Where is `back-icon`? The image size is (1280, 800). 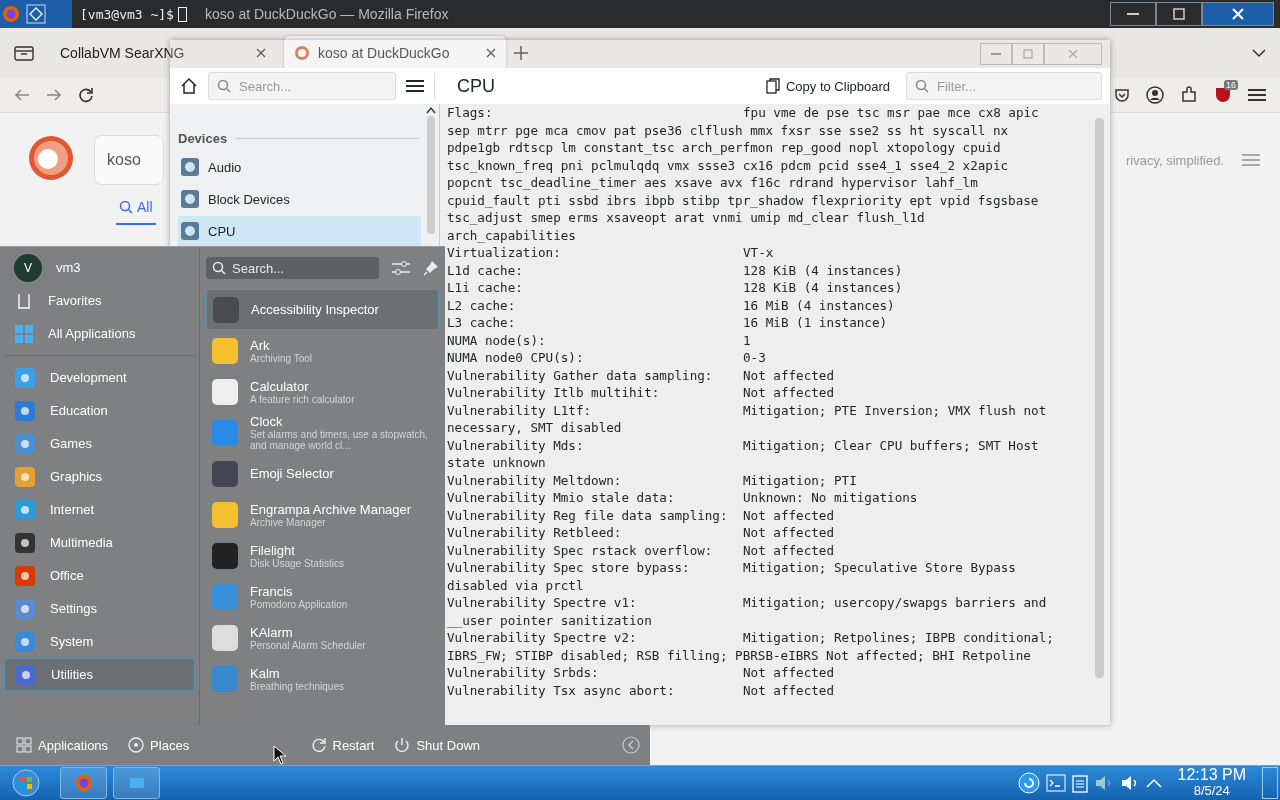
back-icon is located at coordinates (22, 95).